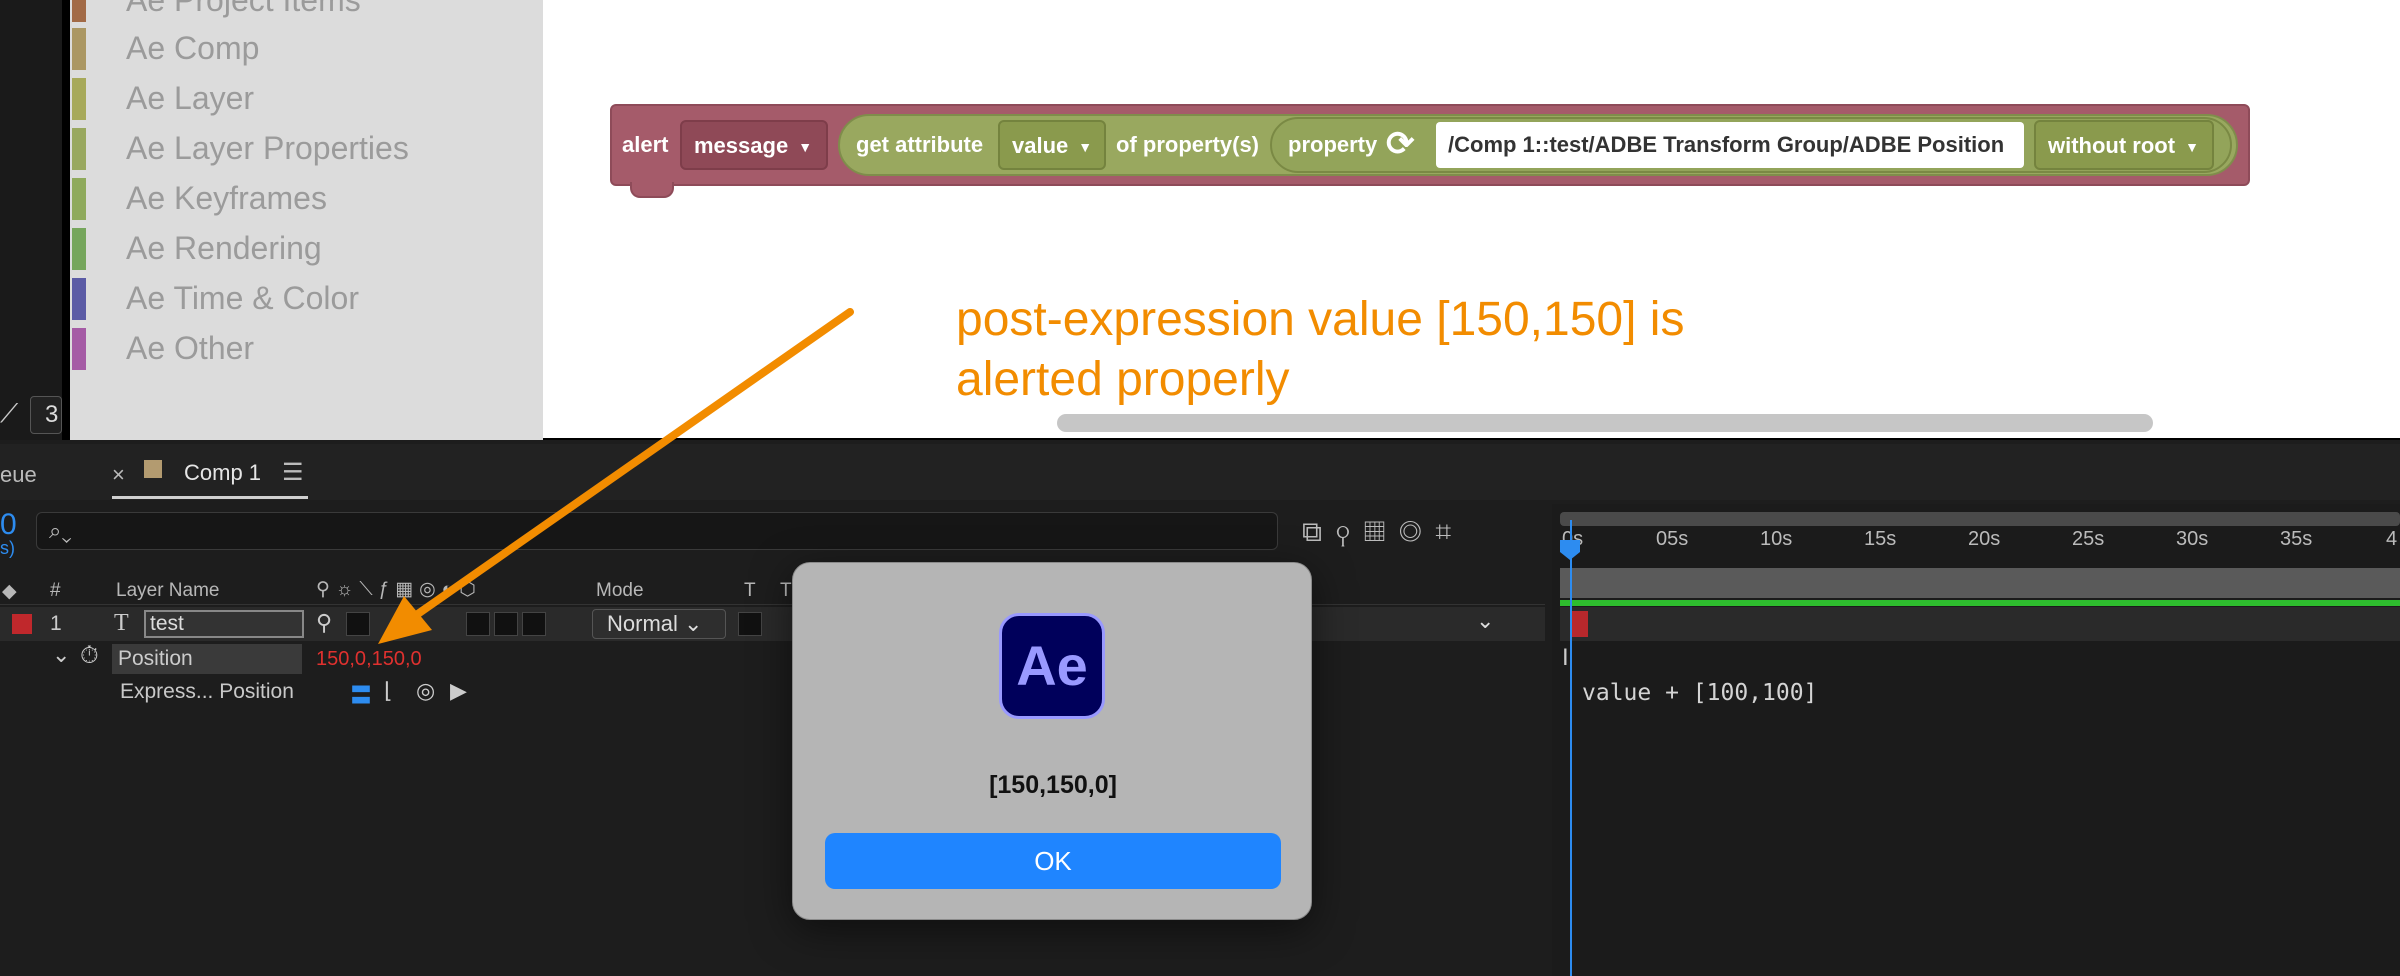  Describe the element at coordinates (358, 624) in the screenshot. I see `collapse-switch` at that location.